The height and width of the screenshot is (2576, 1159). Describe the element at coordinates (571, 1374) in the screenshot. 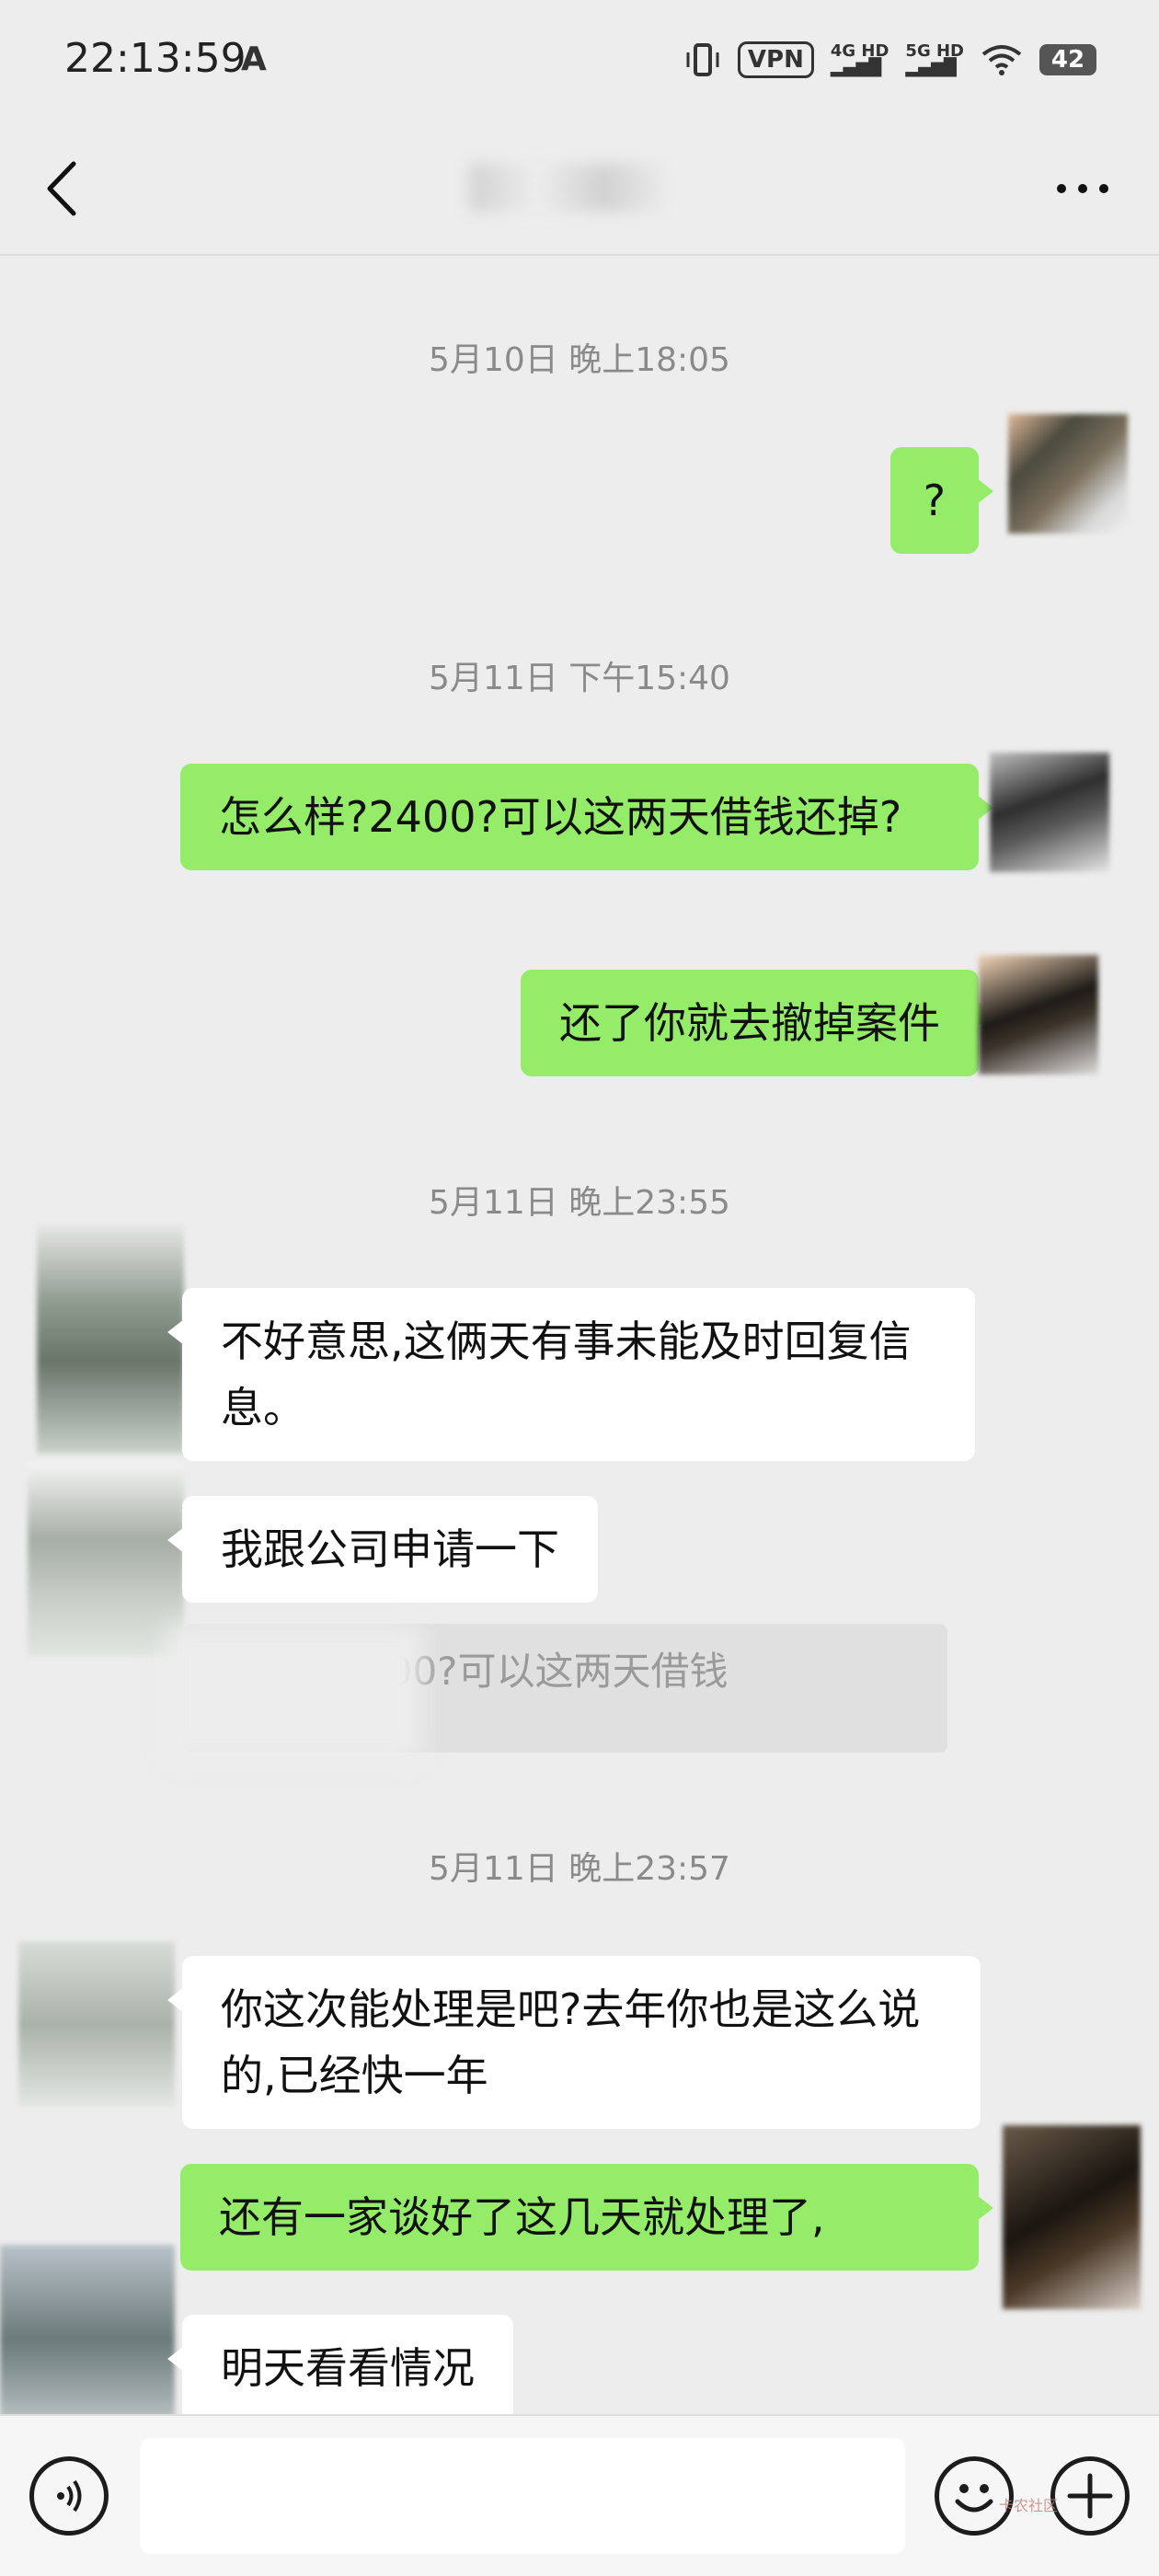

I see `received-message: 不好意思,这俩天有事未能及时回复信息。` at that location.